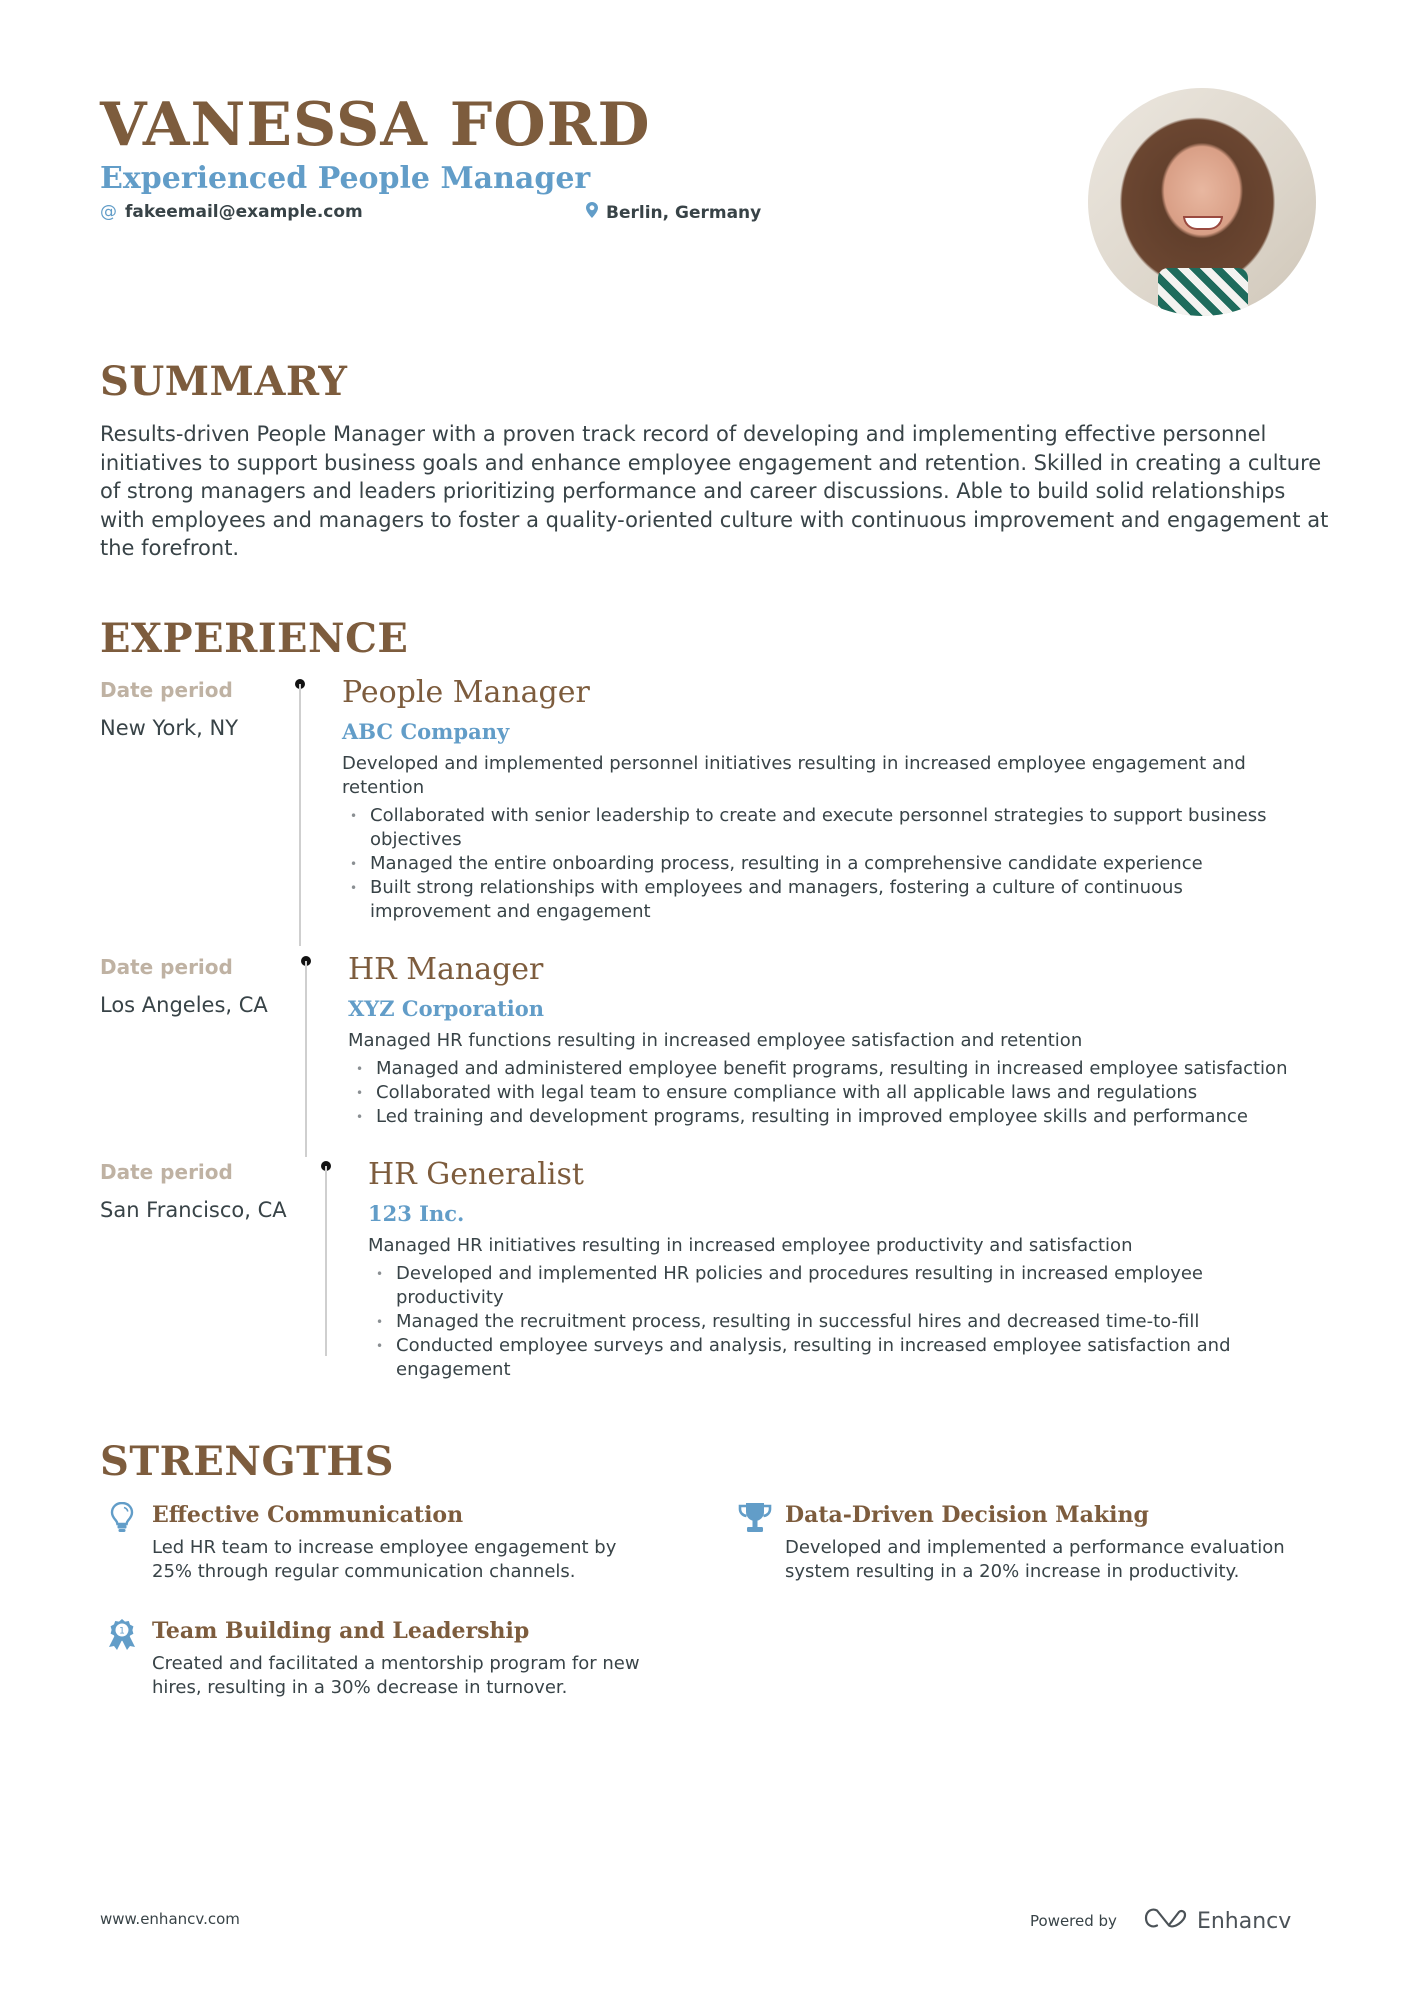  I want to click on job-location: San Francisco, CA, so click(193, 1210).